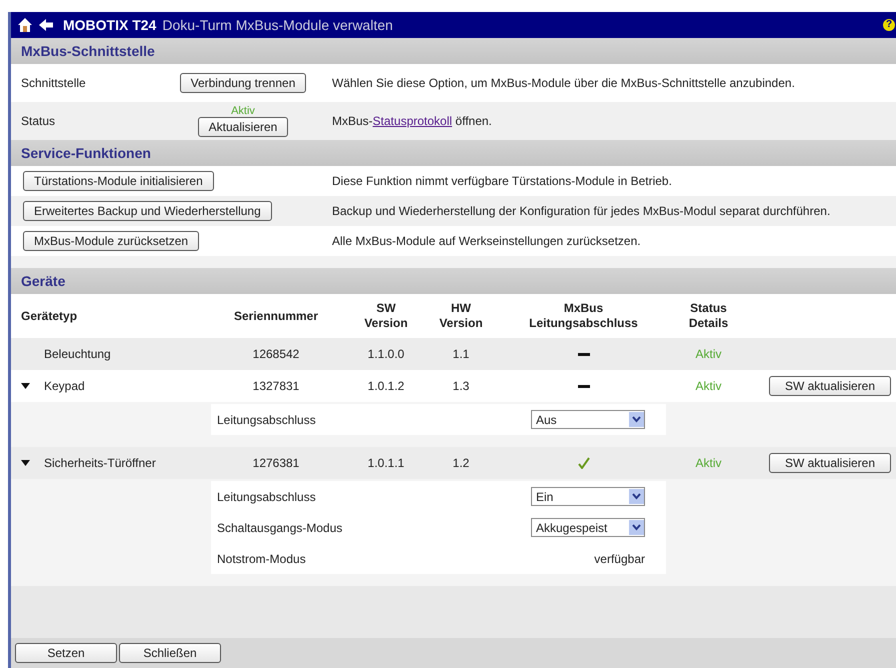 Image resolution: width=896 pixels, height=668 pixels. I want to click on sw-version: 1.1.0.0, so click(386, 354).